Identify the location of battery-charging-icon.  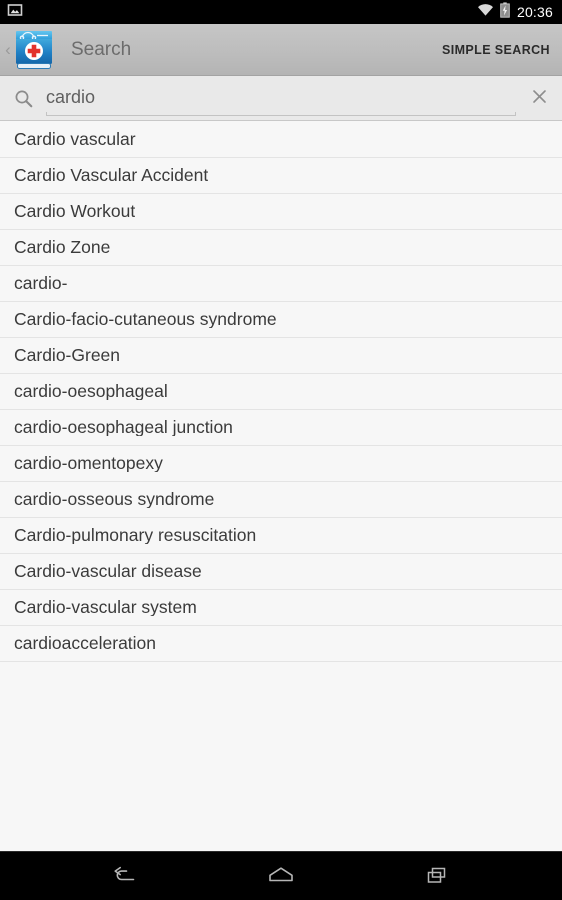
(505, 12).